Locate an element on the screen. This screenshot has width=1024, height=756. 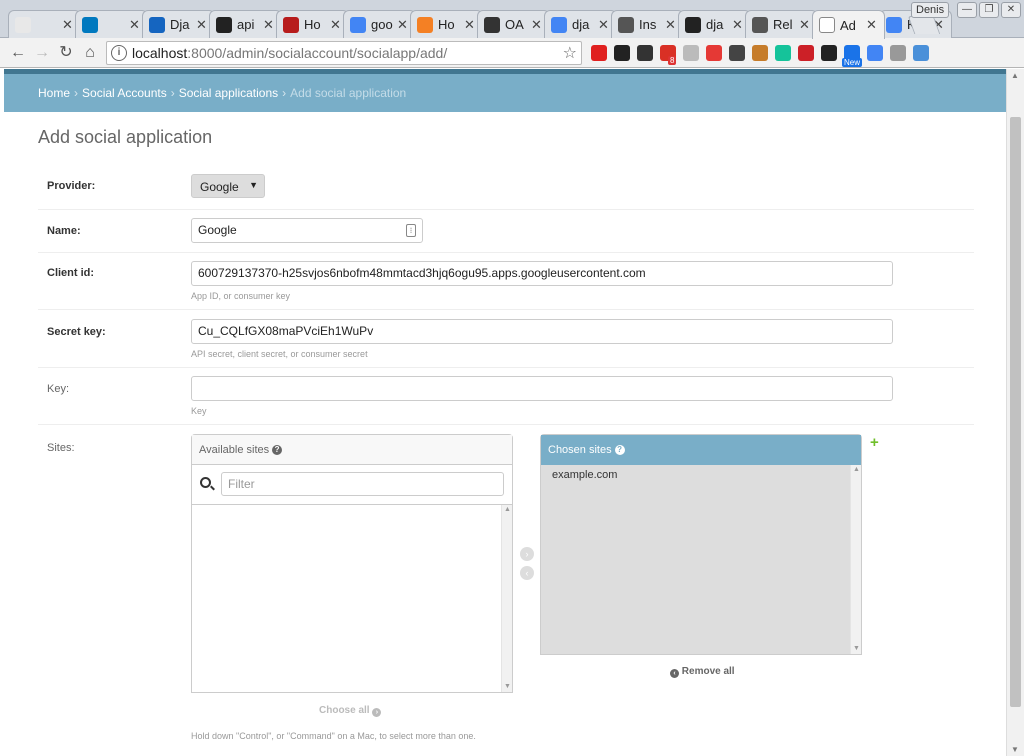
tab-7: OA ✕ is located at coordinates (513, 24).